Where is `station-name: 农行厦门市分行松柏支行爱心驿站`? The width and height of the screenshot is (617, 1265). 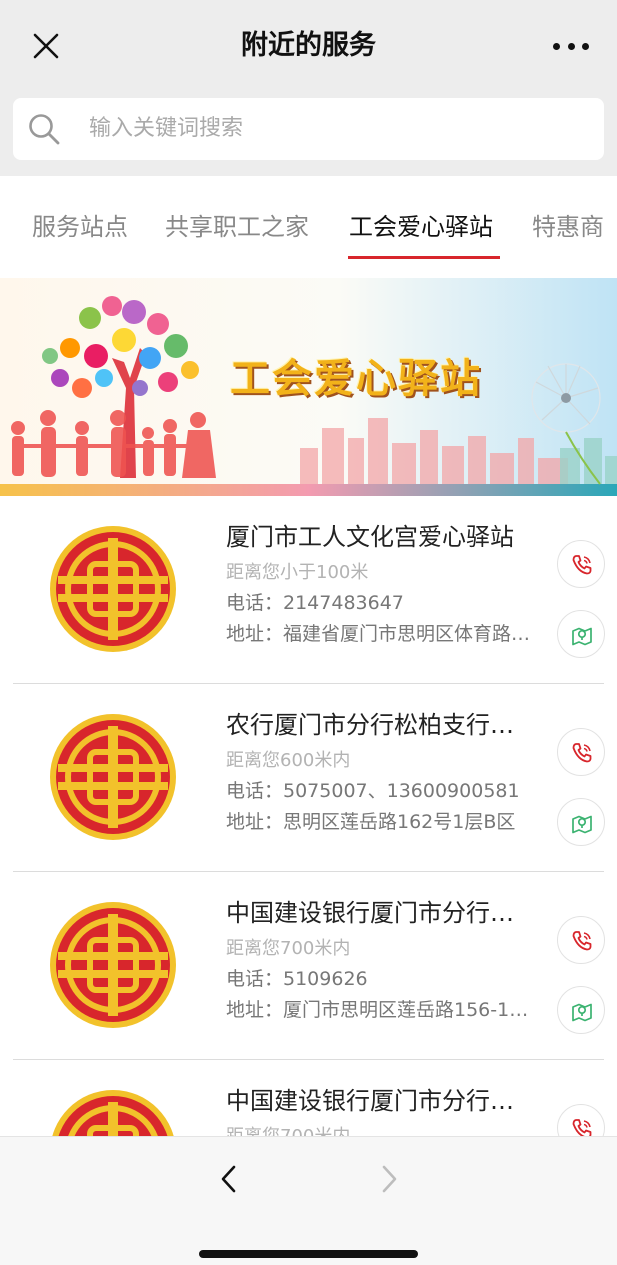
station-name: 农行厦门市分行松柏支行爱心驿站 is located at coordinates (381, 725).